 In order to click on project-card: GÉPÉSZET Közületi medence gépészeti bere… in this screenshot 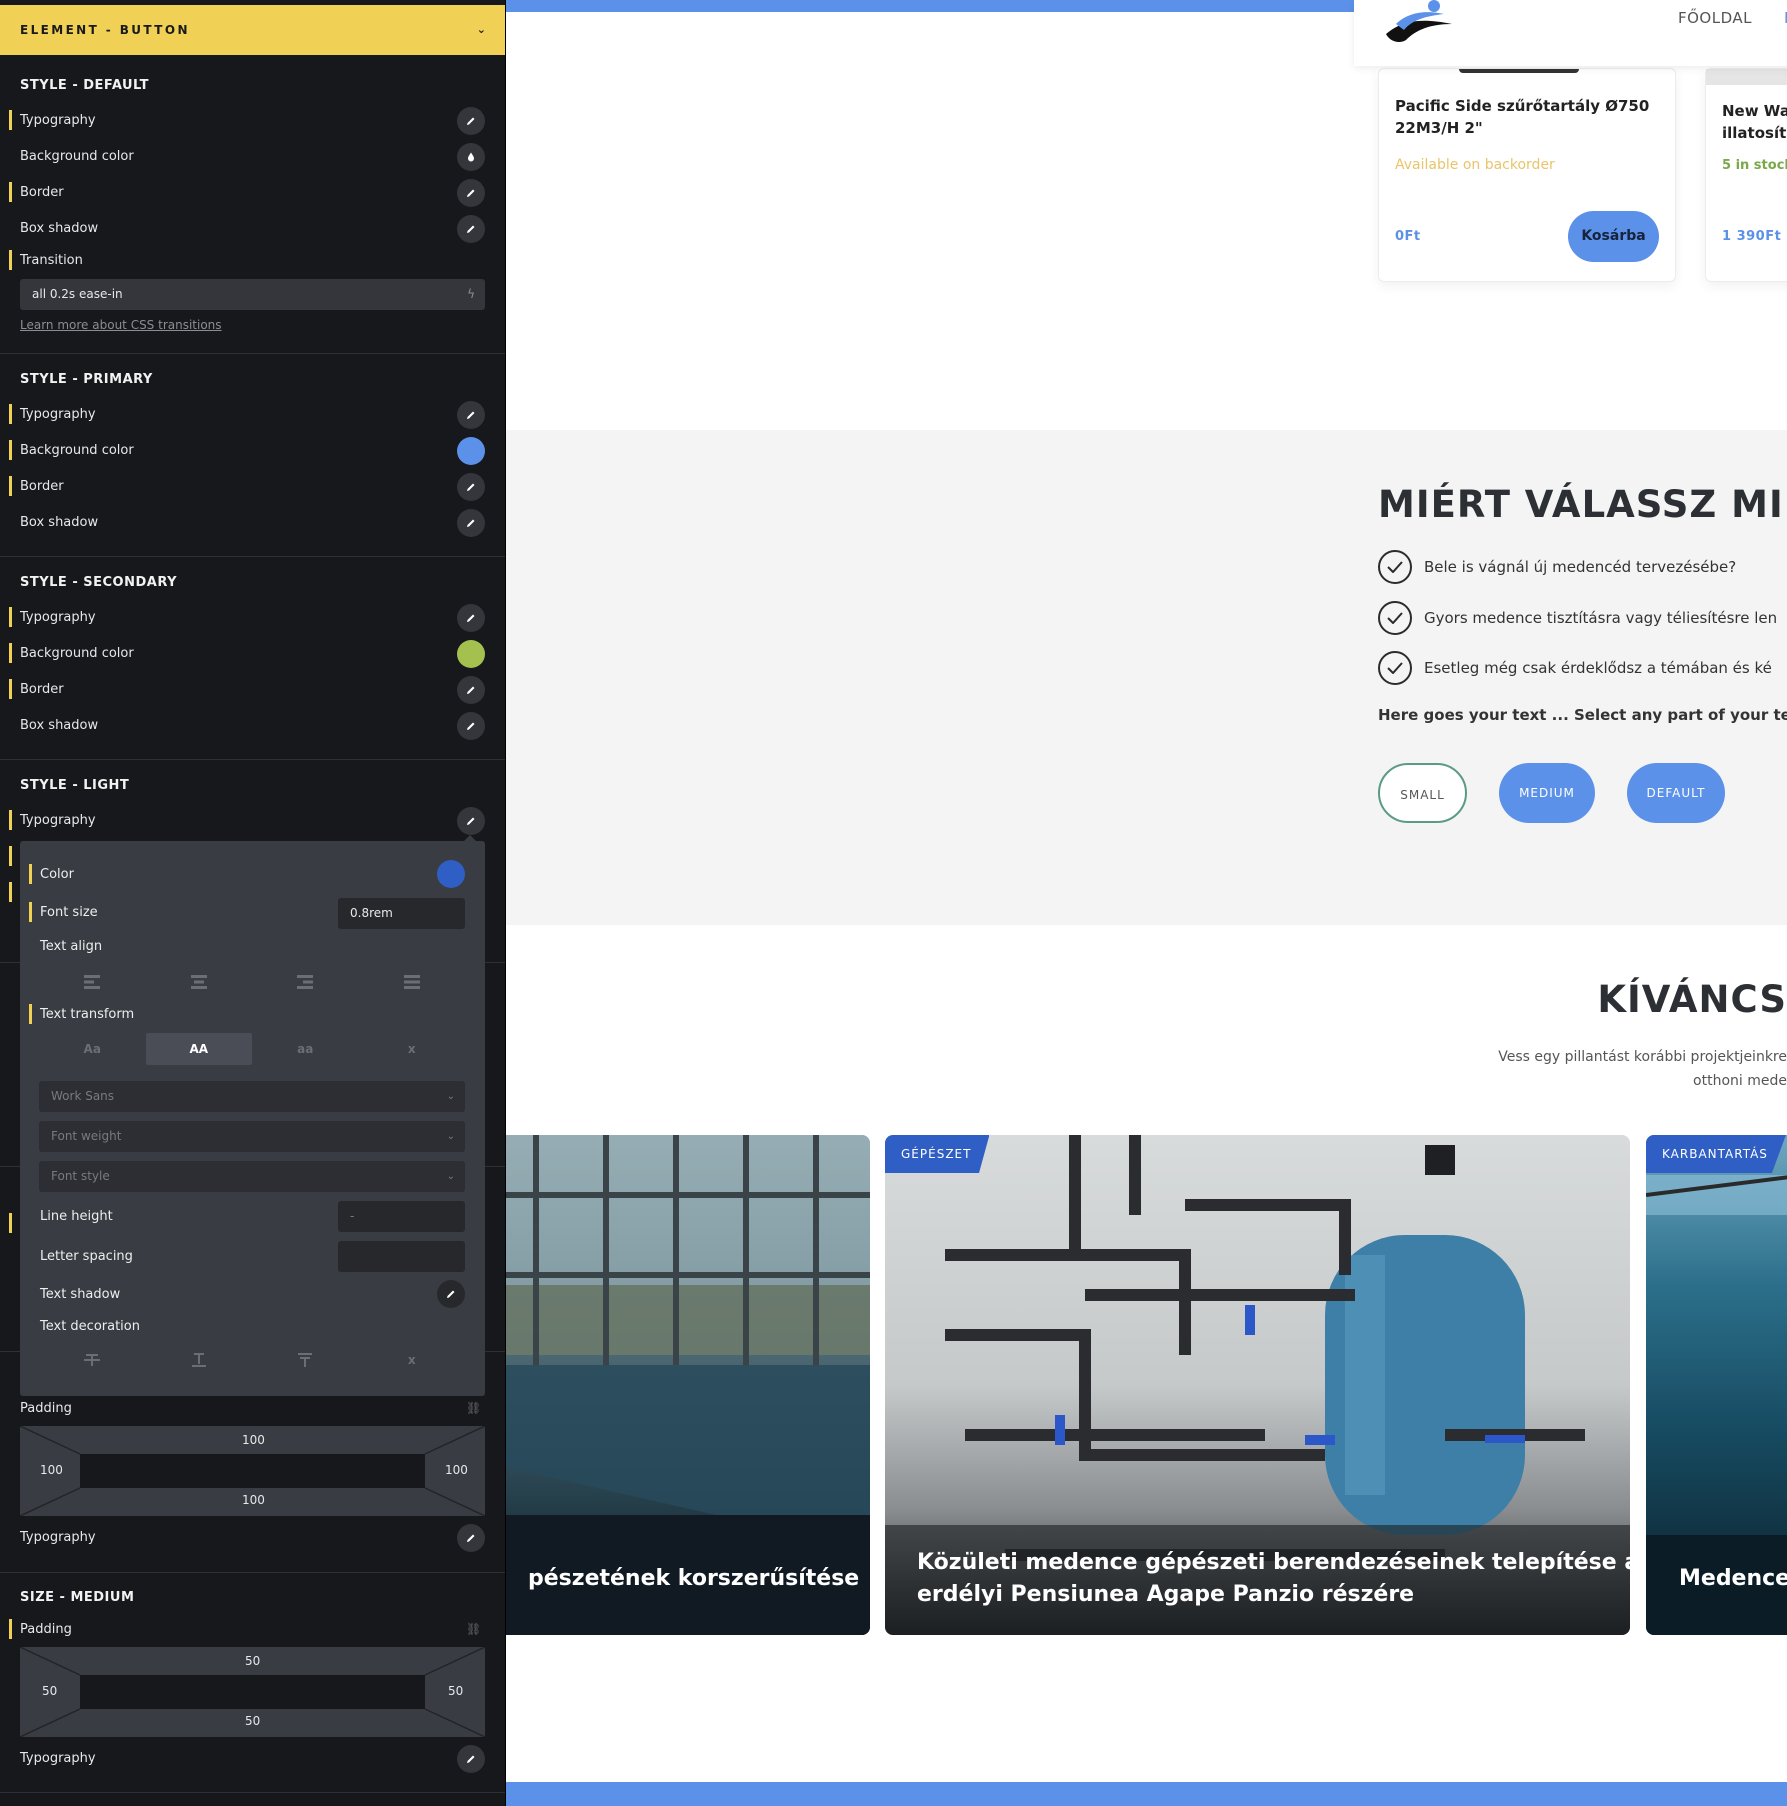, I will do `click(1257, 1385)`.